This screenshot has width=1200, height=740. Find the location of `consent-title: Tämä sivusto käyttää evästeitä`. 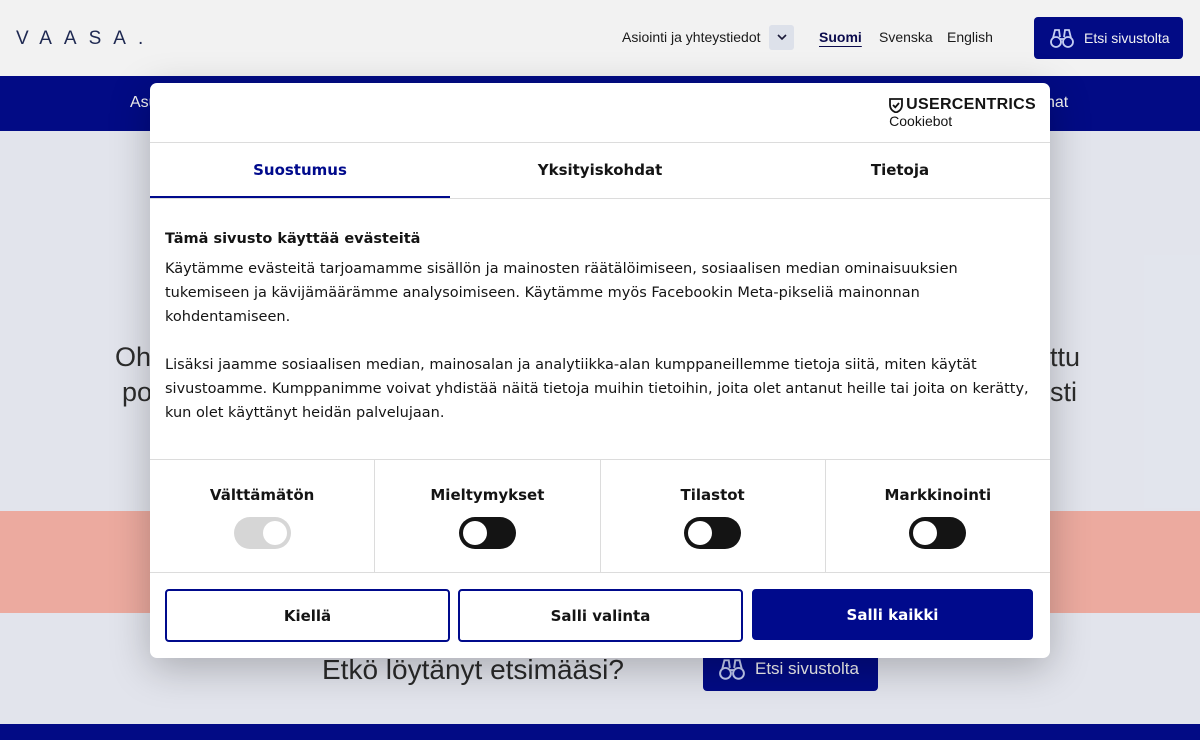

consent-title: Tämä sivusto käyttää evästeitä is located at coordinates (293, 239).